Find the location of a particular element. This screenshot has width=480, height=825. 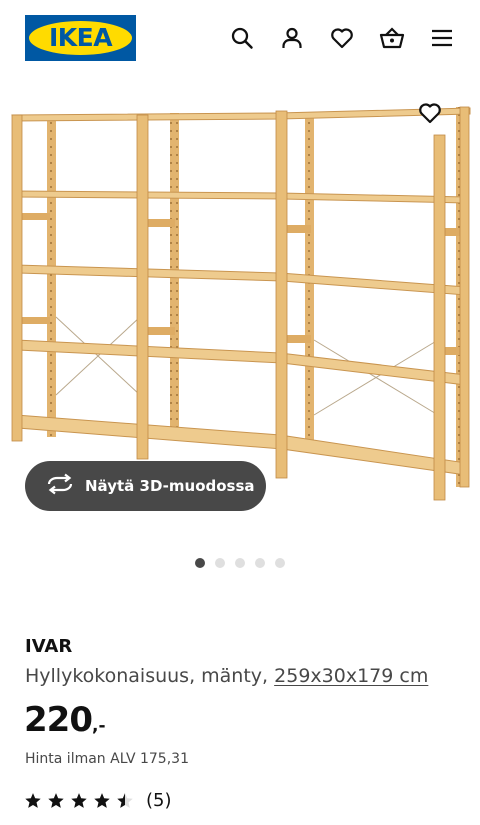

view-3d-button: Näytä 3D-muodossa is located at coordinates (145, 486).